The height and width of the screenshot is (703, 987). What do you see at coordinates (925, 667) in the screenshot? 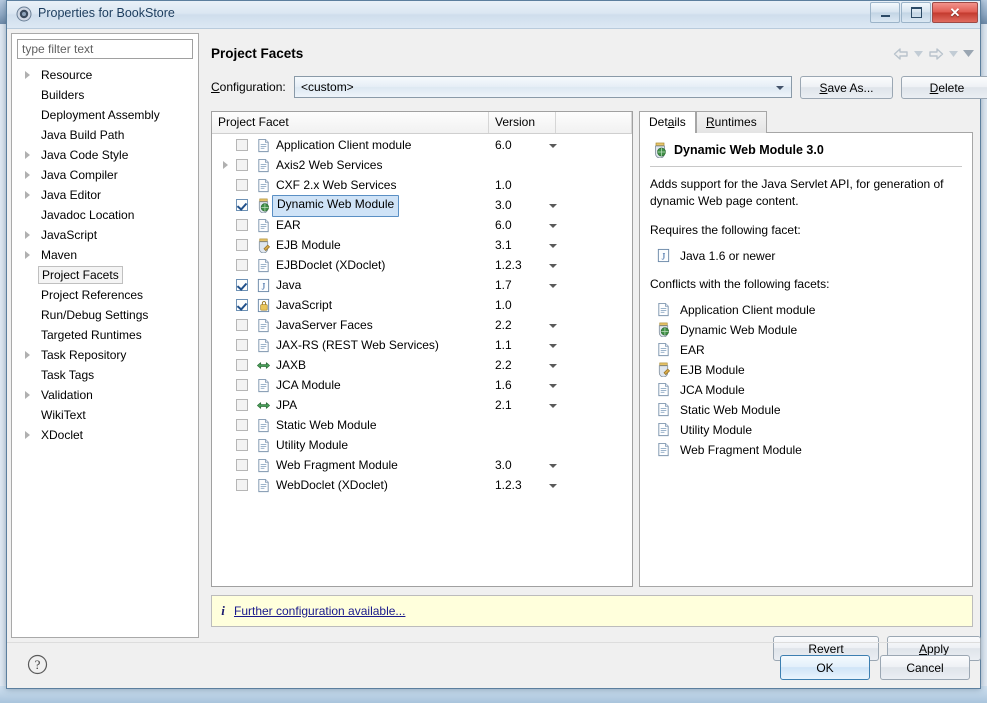
I see `cancel-button: Cancel` at bounding box center [925, 667].